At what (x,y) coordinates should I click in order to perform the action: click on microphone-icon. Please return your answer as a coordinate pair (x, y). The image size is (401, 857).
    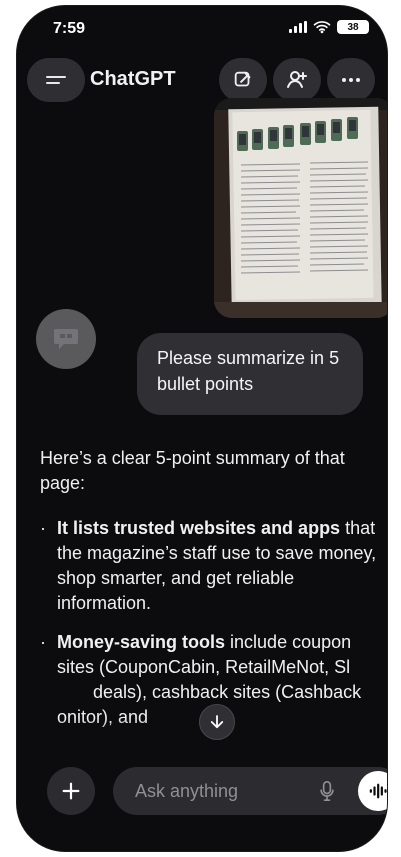
    Looking at the image, I should click on (327, 791).